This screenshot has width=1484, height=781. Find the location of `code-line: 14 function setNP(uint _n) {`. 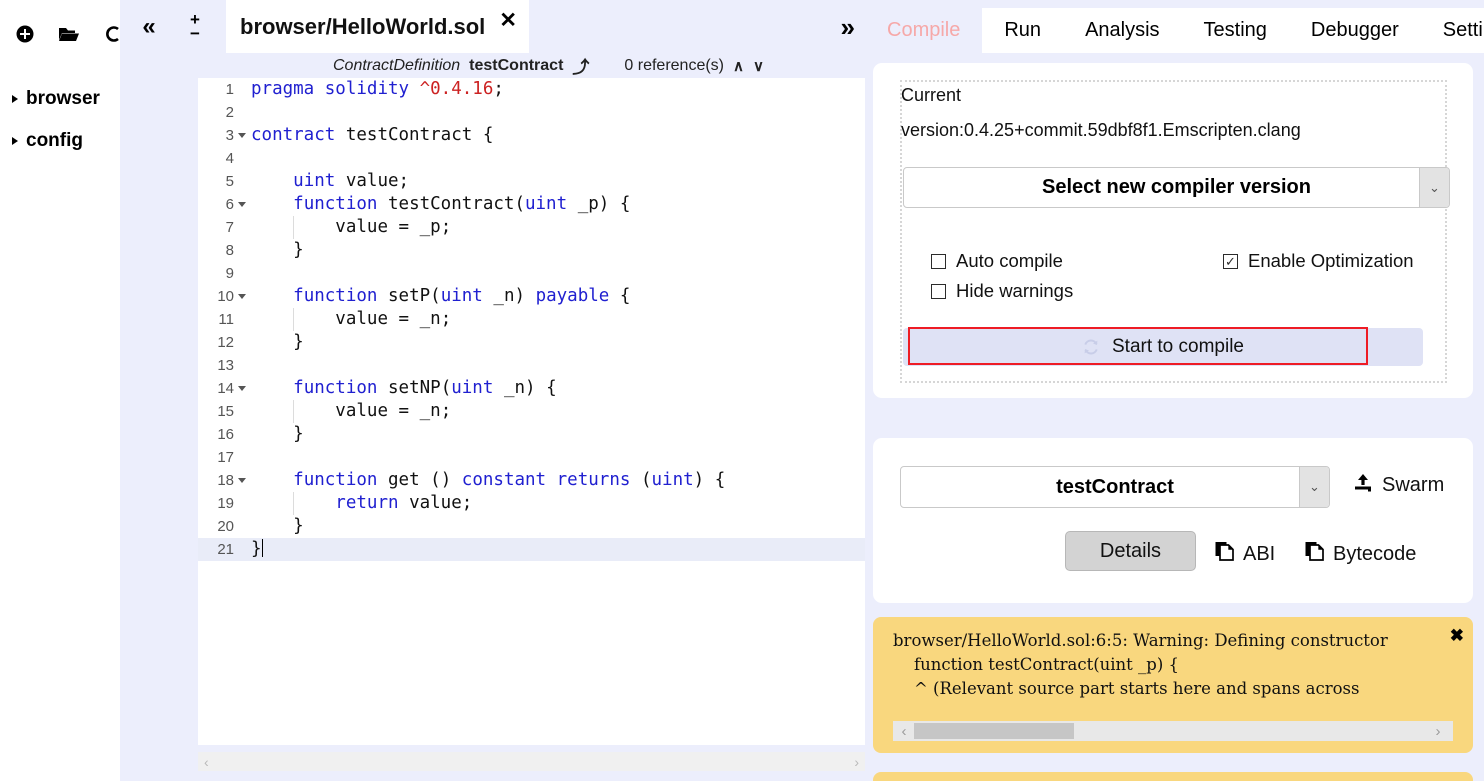

code-line: 14 function setNP(uint _n) { is located at coordinates (531, 388).